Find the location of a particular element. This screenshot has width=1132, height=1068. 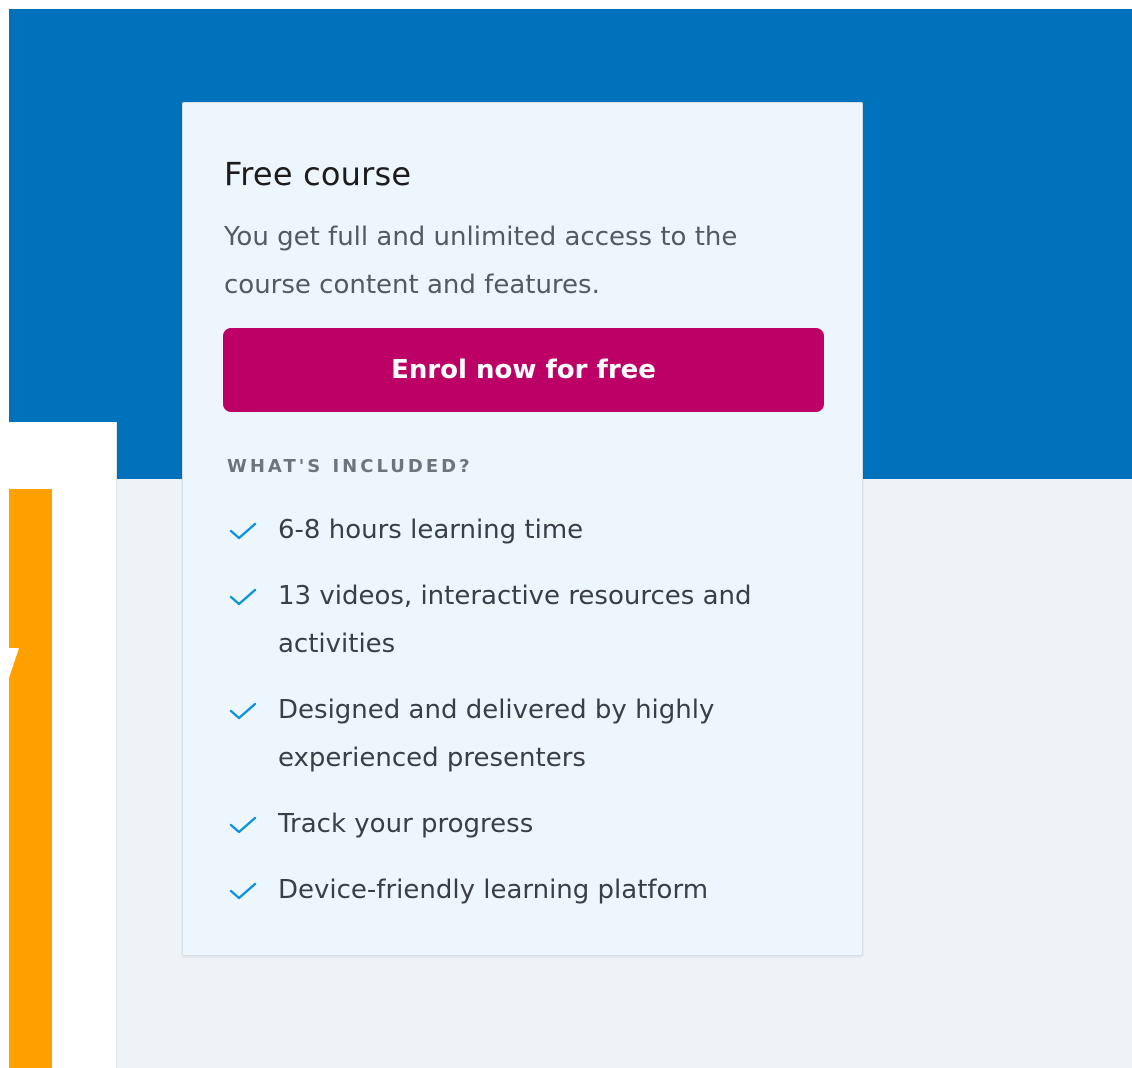

course-image-notch is located at coordinates (14, 663).